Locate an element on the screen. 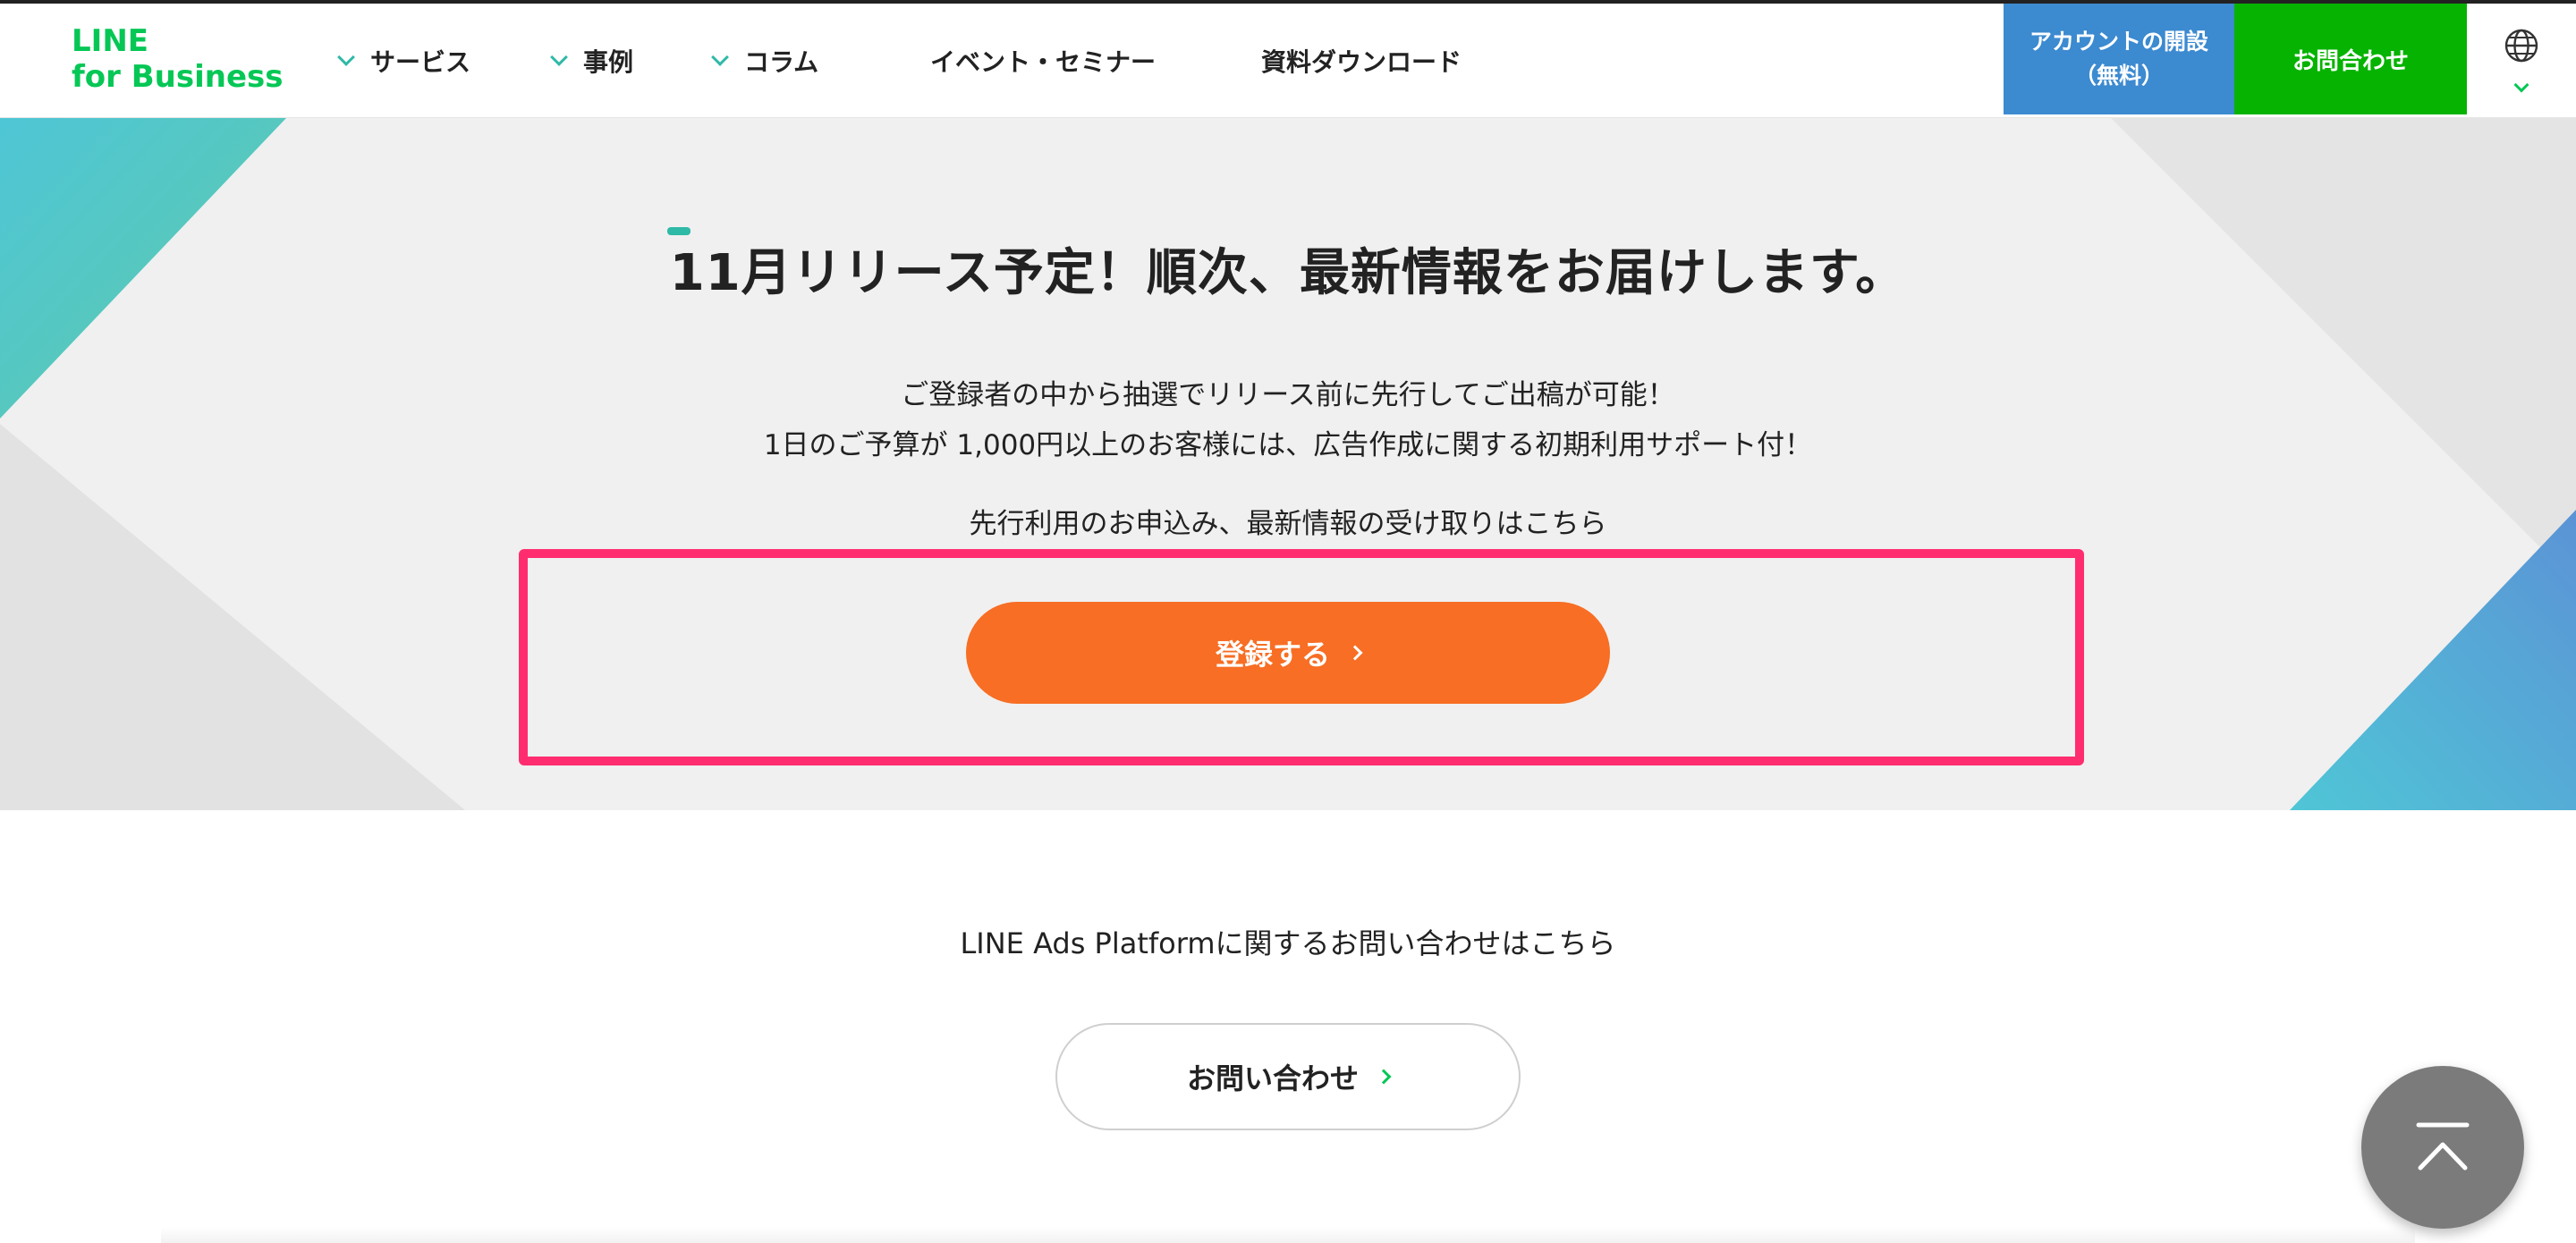 The width and height of the screenshot is (2576, 1243). nav-item-events: イベント・セミナー is located at coordinates (1043, 61).